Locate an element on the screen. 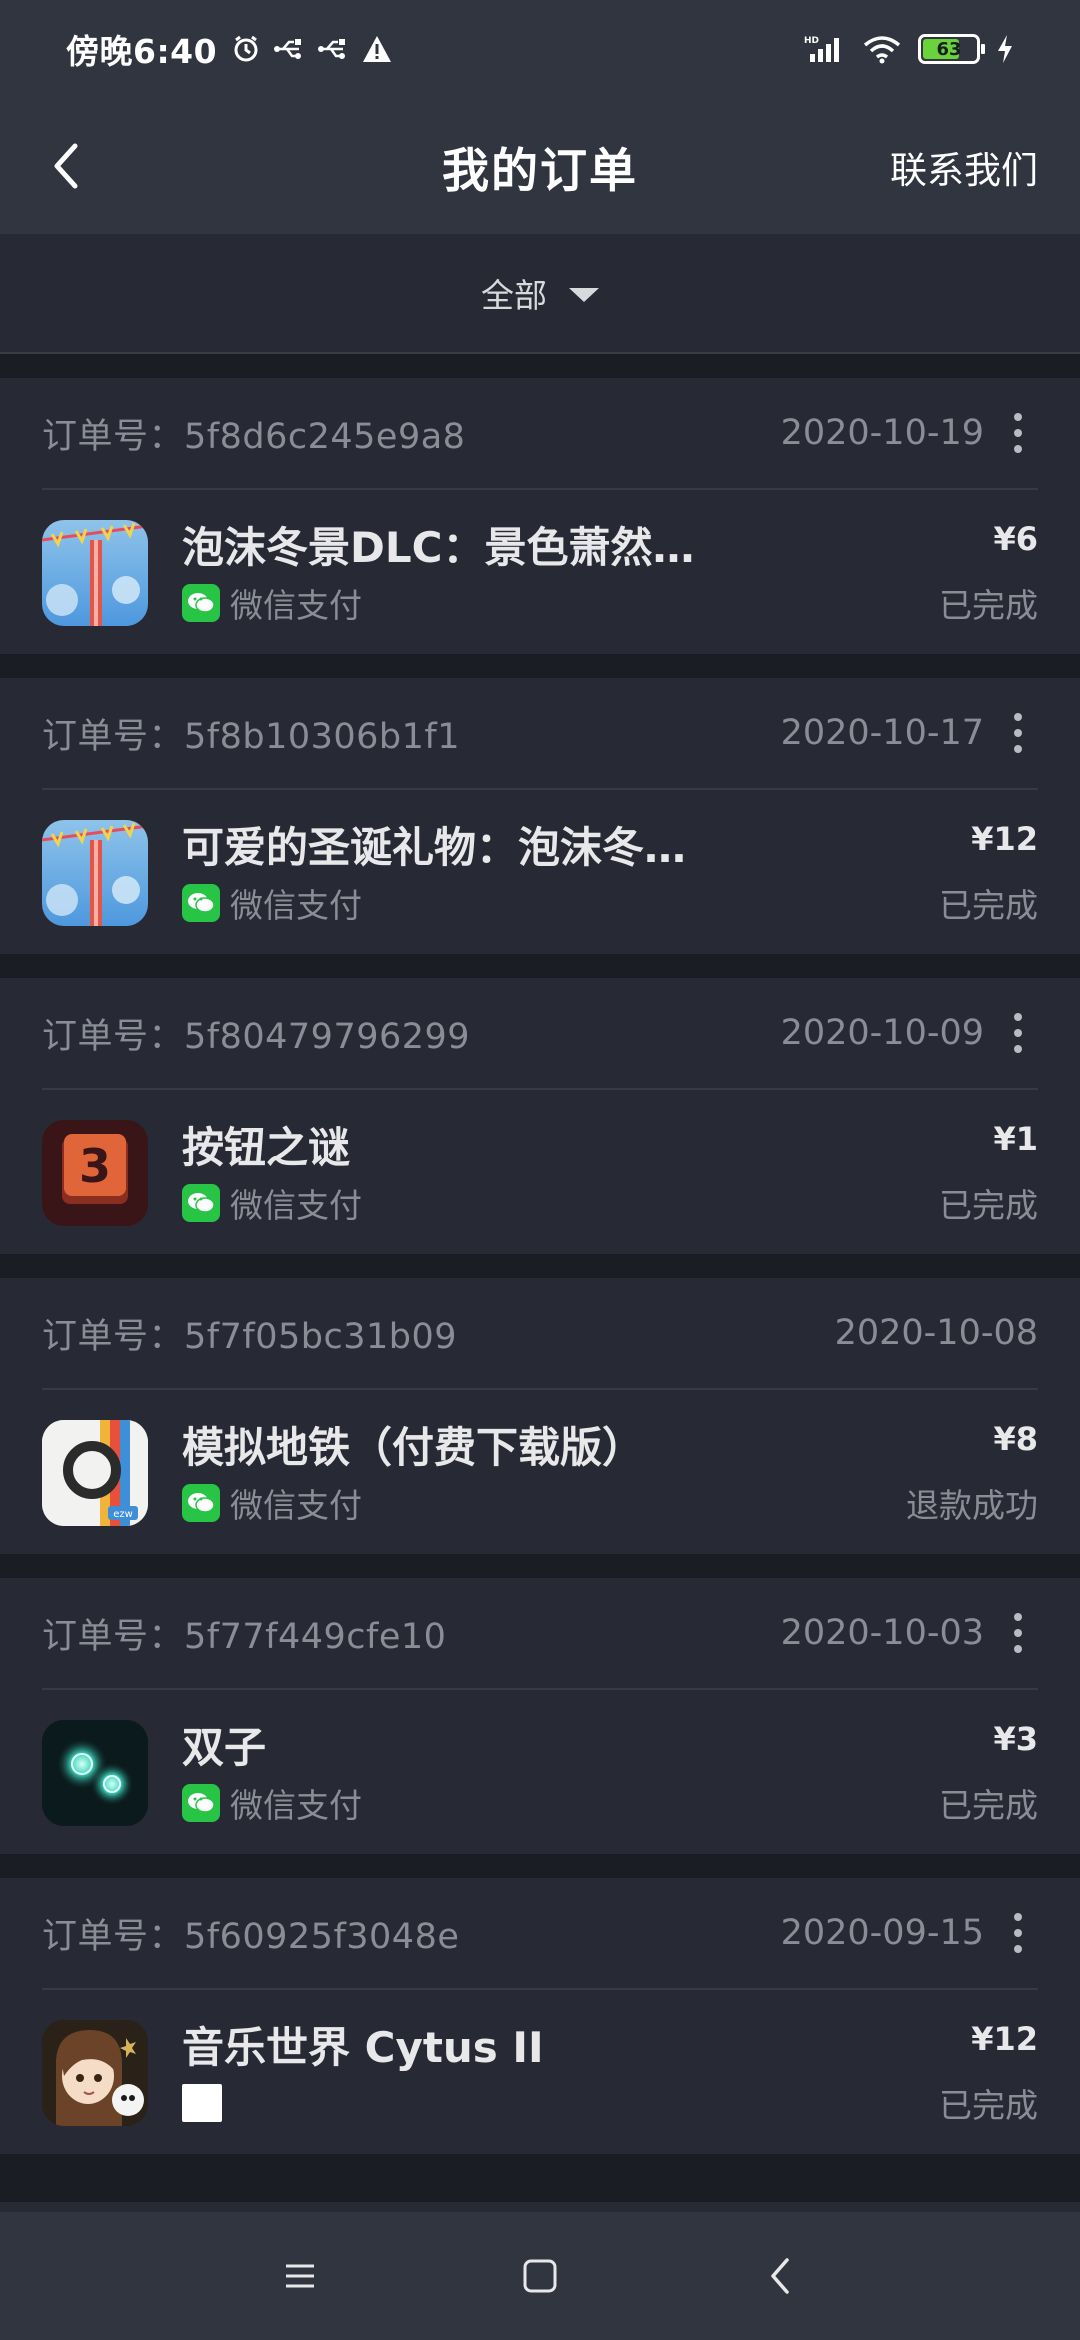 The width and height of the screenshot is (1080, 2340). order-number: 订单号：5f7f05bc31b09 is located at coordinates (249, 1336).